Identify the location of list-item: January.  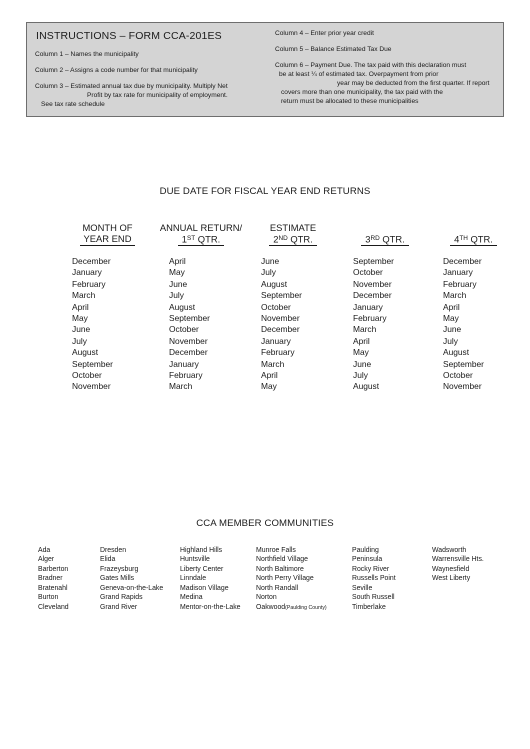
(368, 306).